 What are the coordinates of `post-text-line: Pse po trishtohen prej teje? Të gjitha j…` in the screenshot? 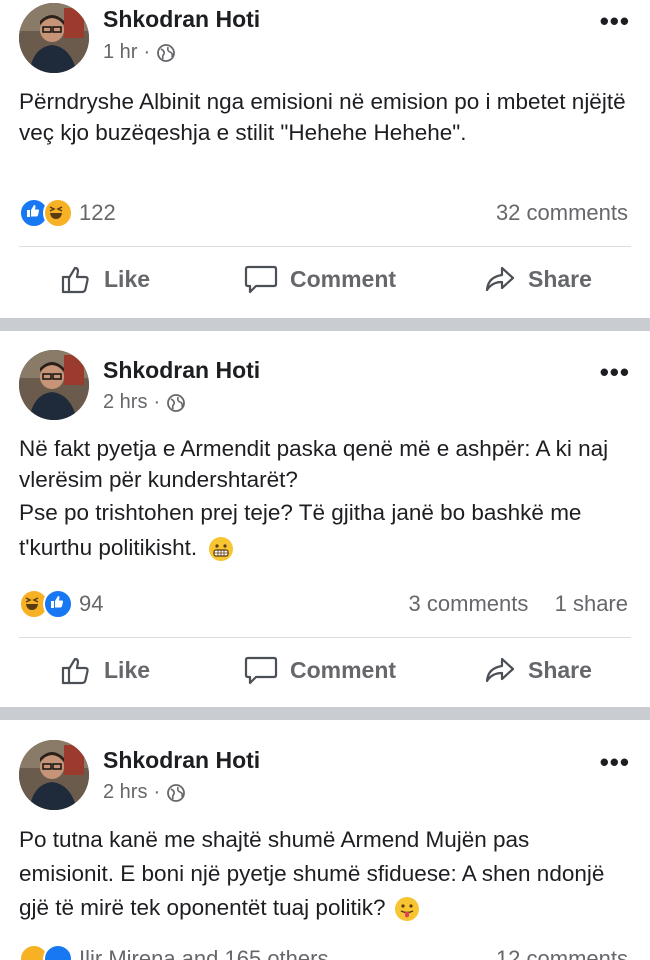 It's located at (300, 531).